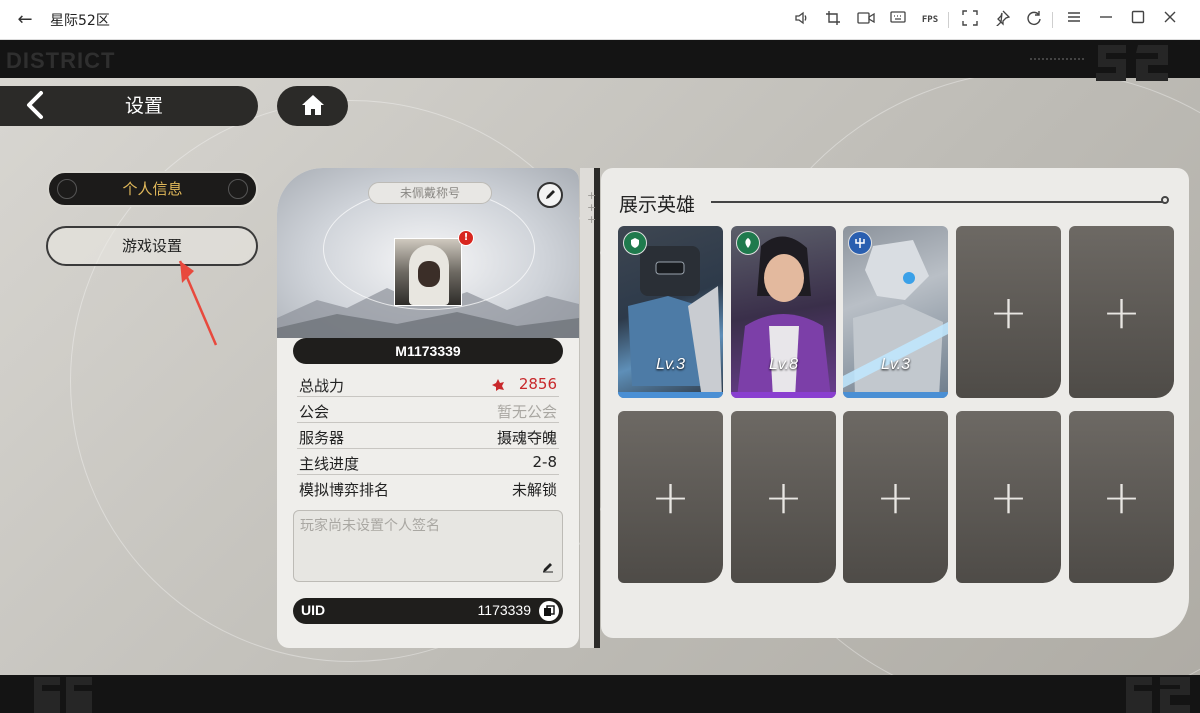  I want to click on hero-slot-8: +, so click(895, 497).